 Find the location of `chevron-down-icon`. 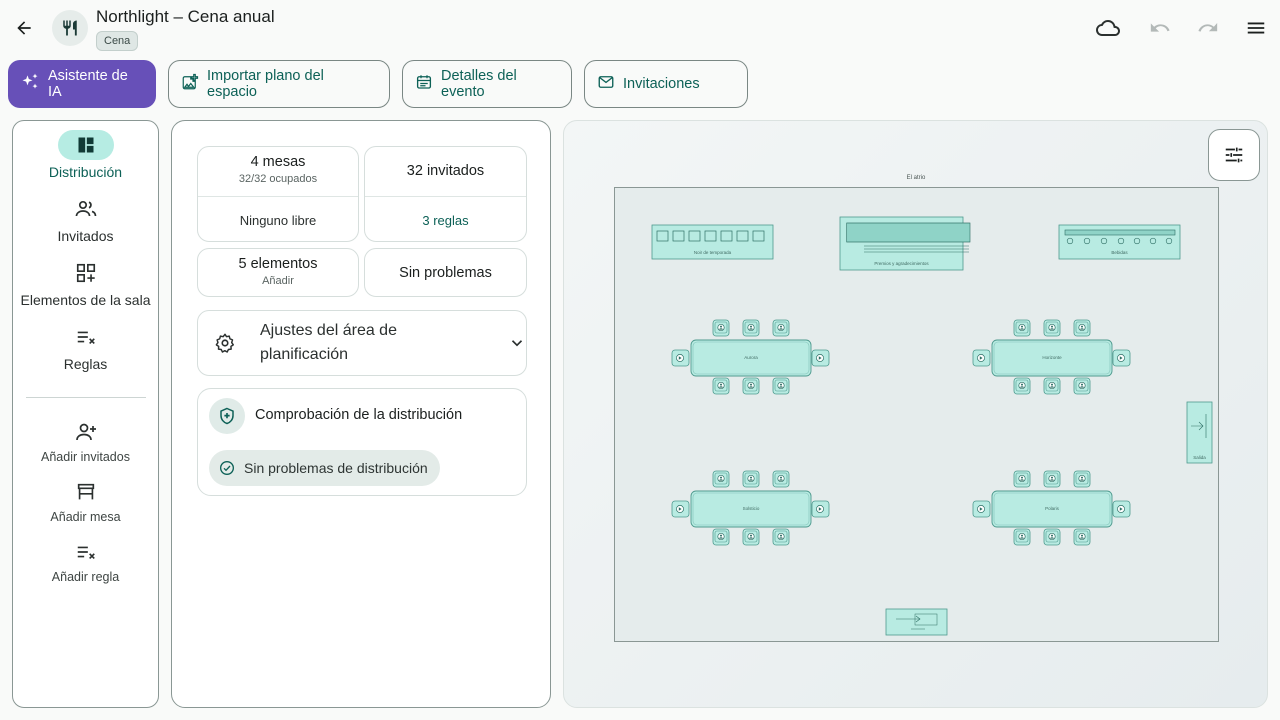

chevron-down-icon is located at coordinates (517, 343).